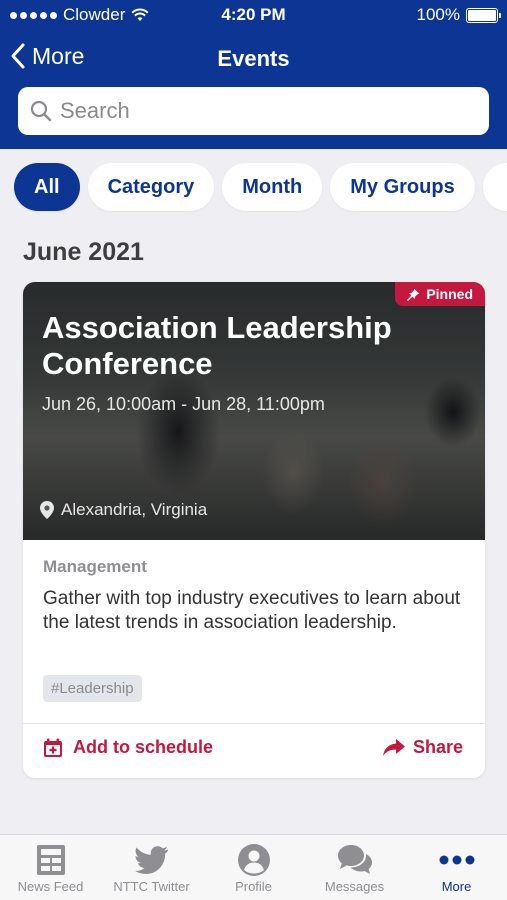  What do you see at coordinates (449, 294) in the screenshot?
I see `pinned-label: Pinned` at bounding box center [449, 294].